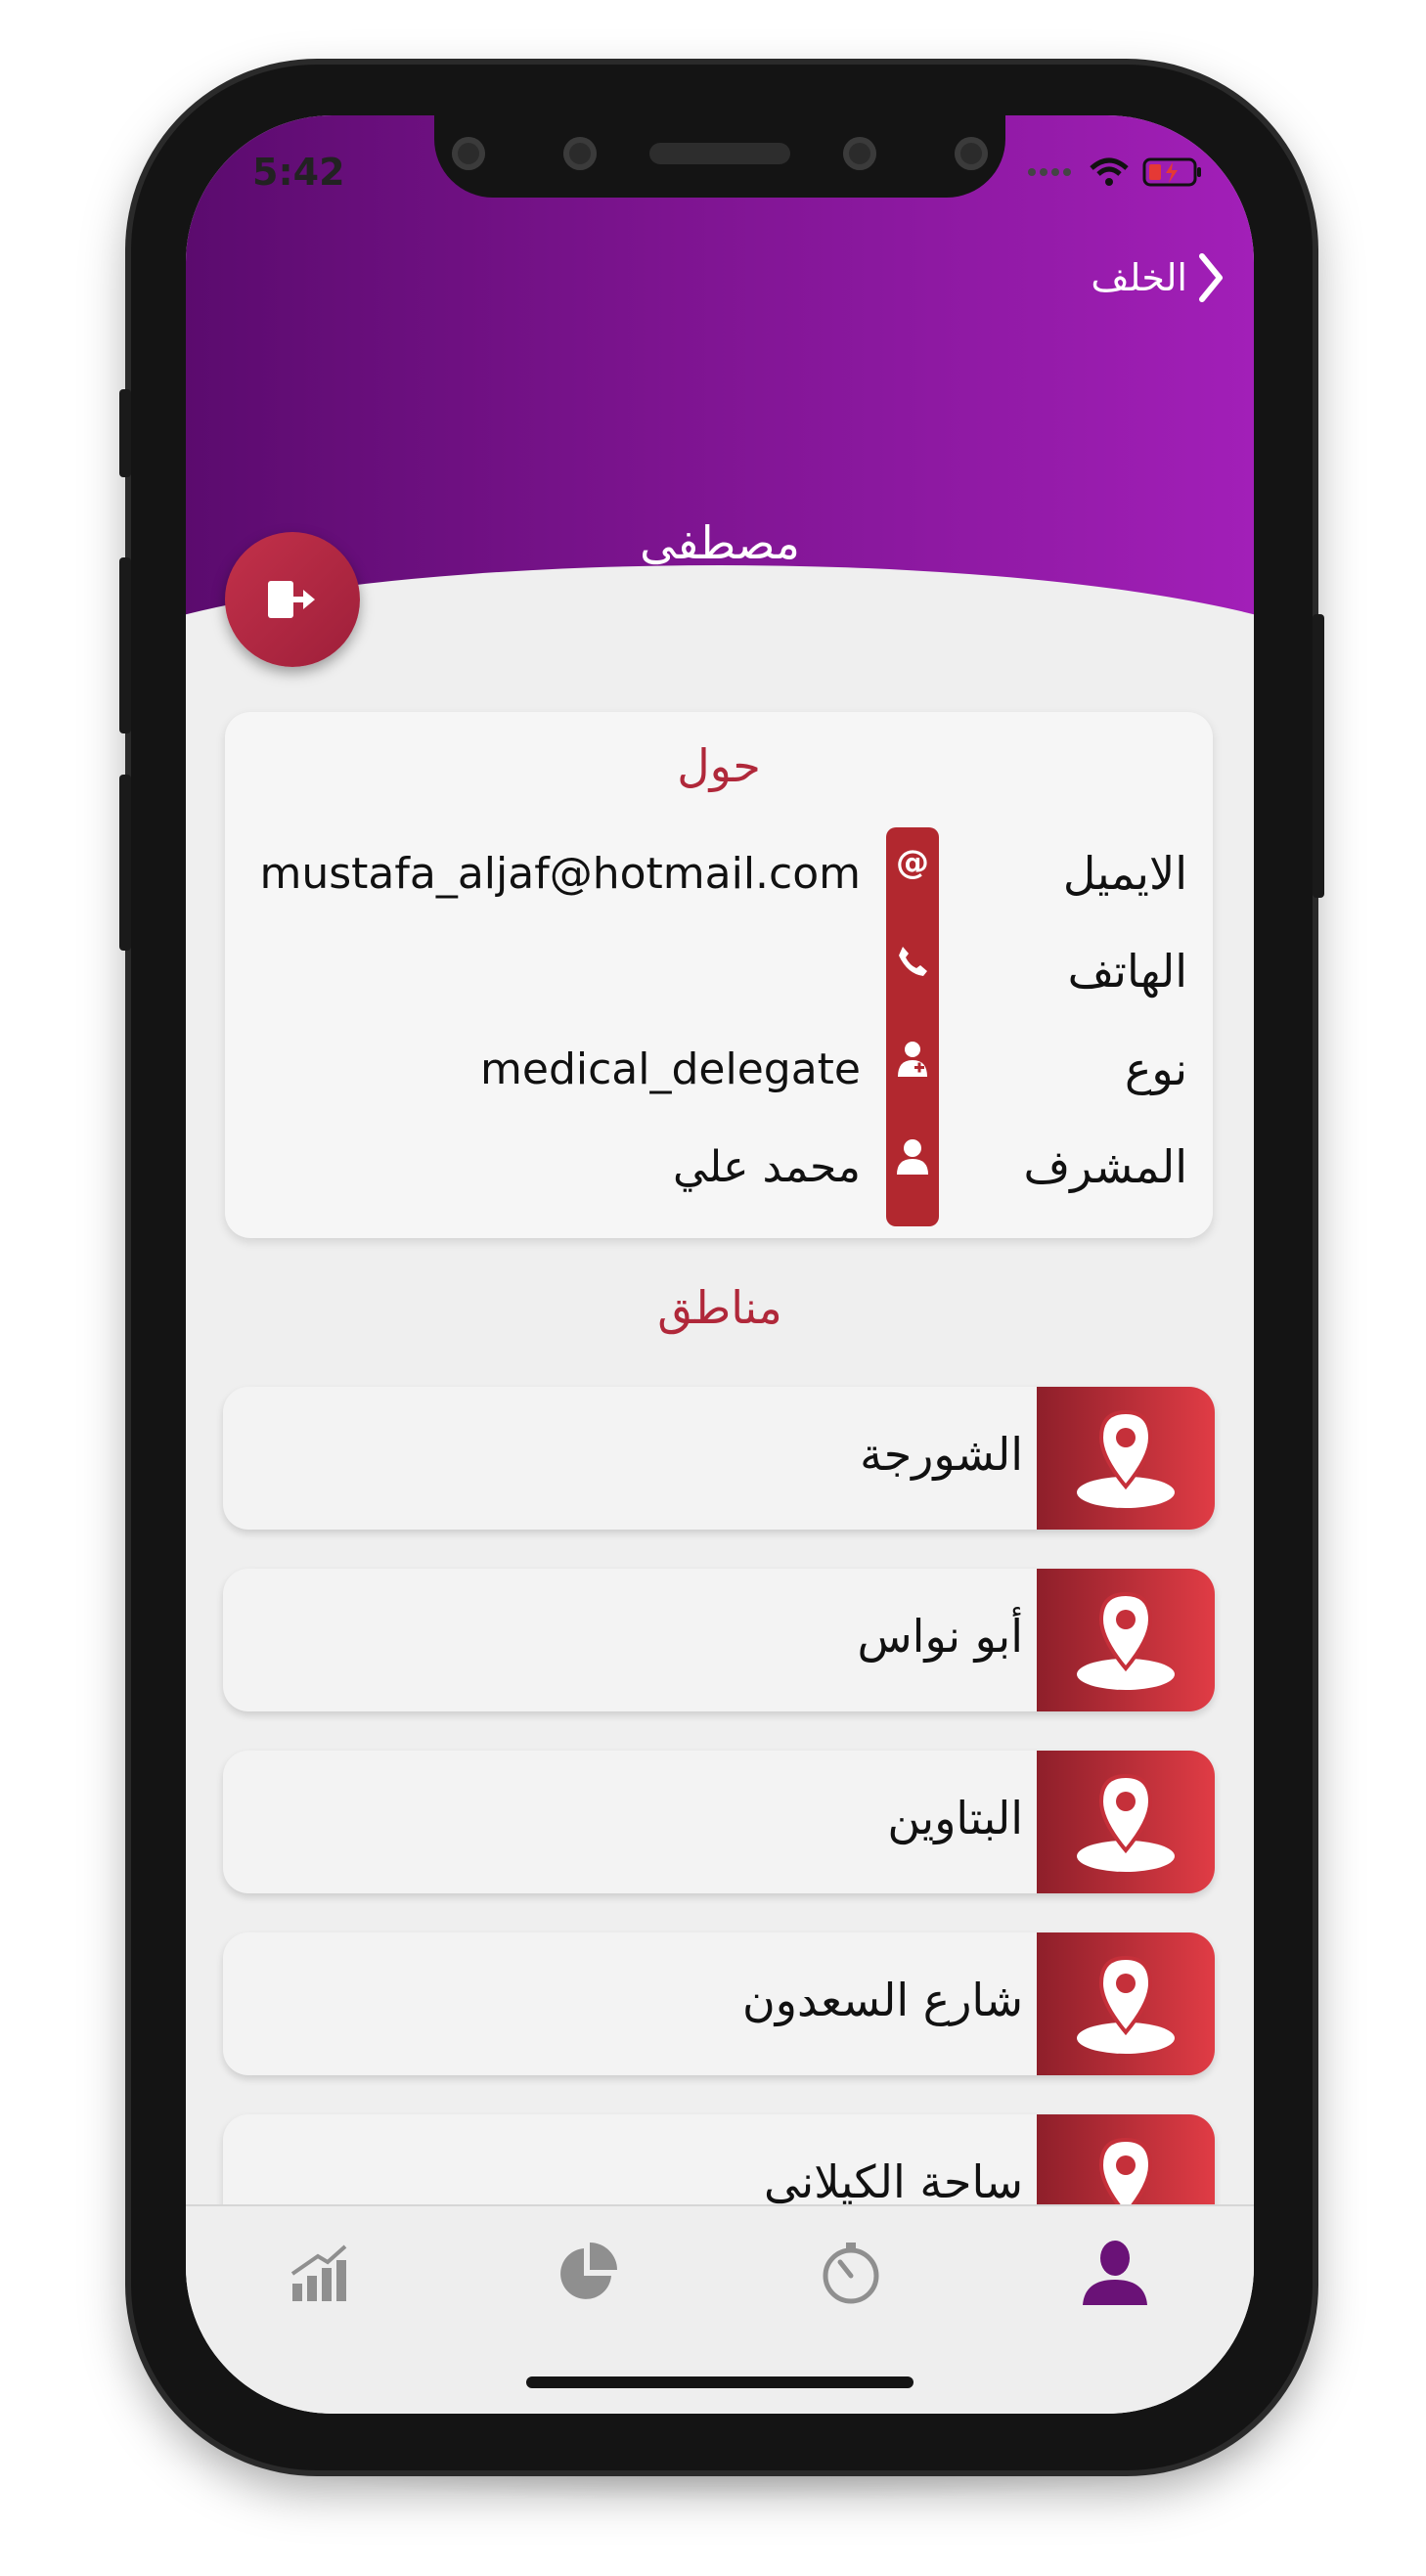 Image resolution: width=1426 pixels, height=2576 pixels. I want to click on region-item: البتاوين, so click(719, 1822).